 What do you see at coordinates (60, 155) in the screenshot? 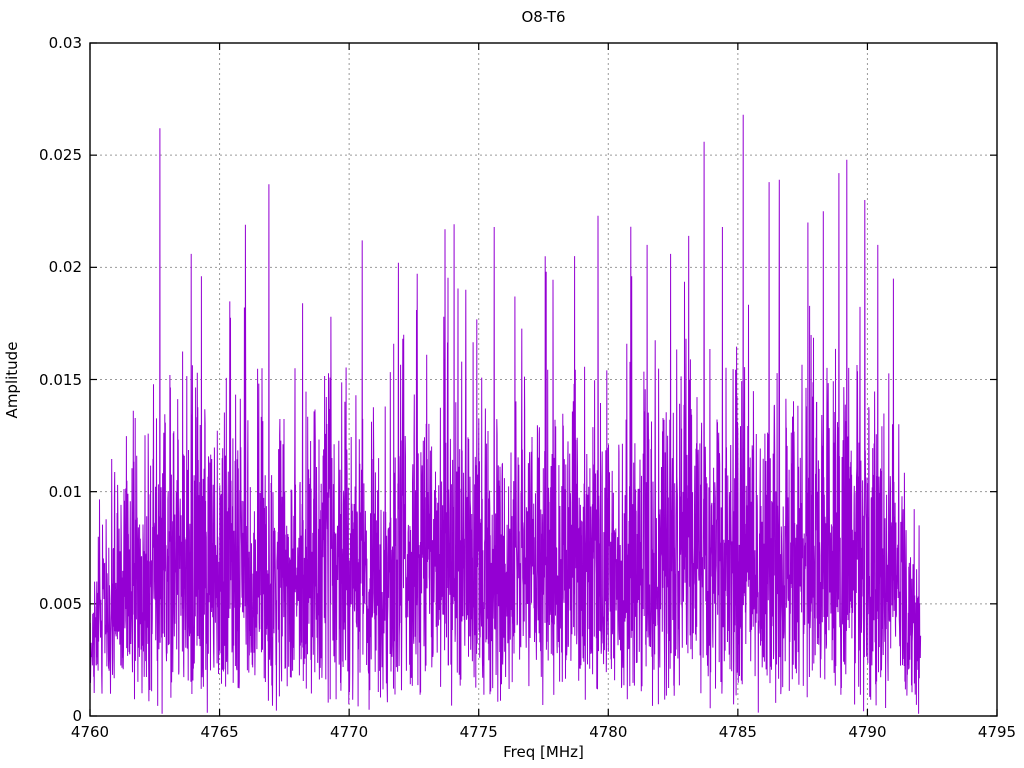
I see `y-tick-label: 0.025` at bounding box center [60, 155].